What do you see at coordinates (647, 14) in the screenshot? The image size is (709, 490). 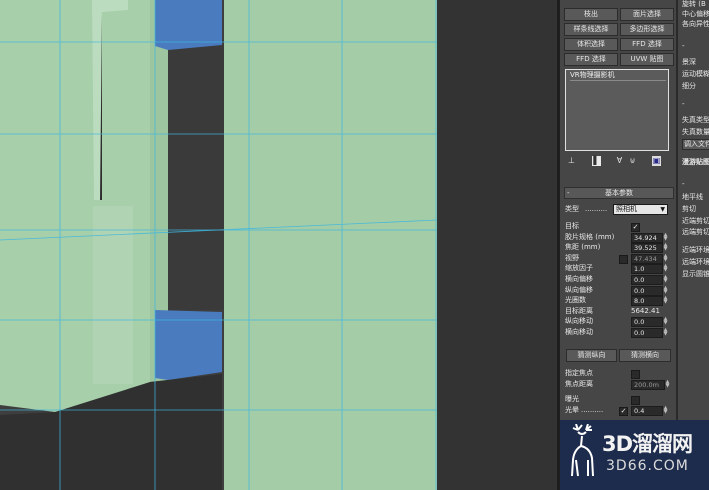 I see `modifier-button-2: 面片选择` at bounding box center [647, 14].